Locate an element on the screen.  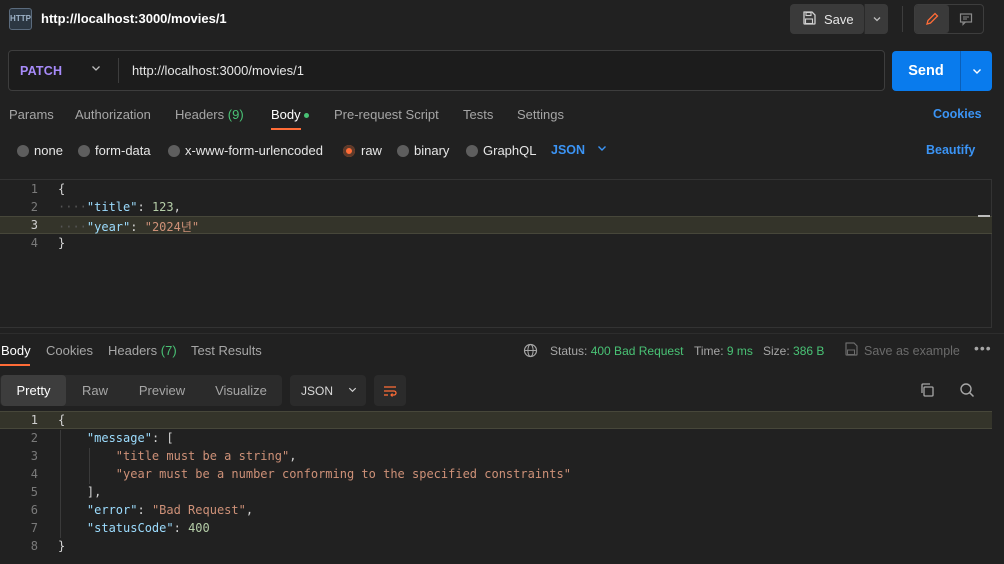
json-punct: : [ is located at coordinates (162, 438).